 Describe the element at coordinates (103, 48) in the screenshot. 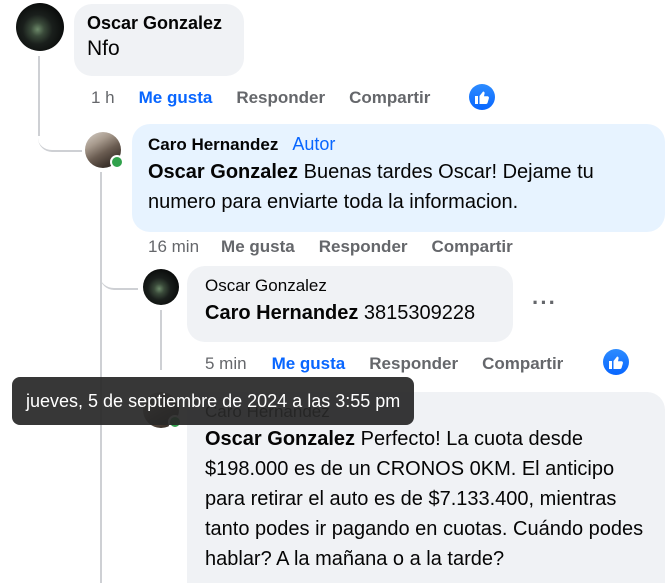

I see `comment-text: Nfo` at that location.